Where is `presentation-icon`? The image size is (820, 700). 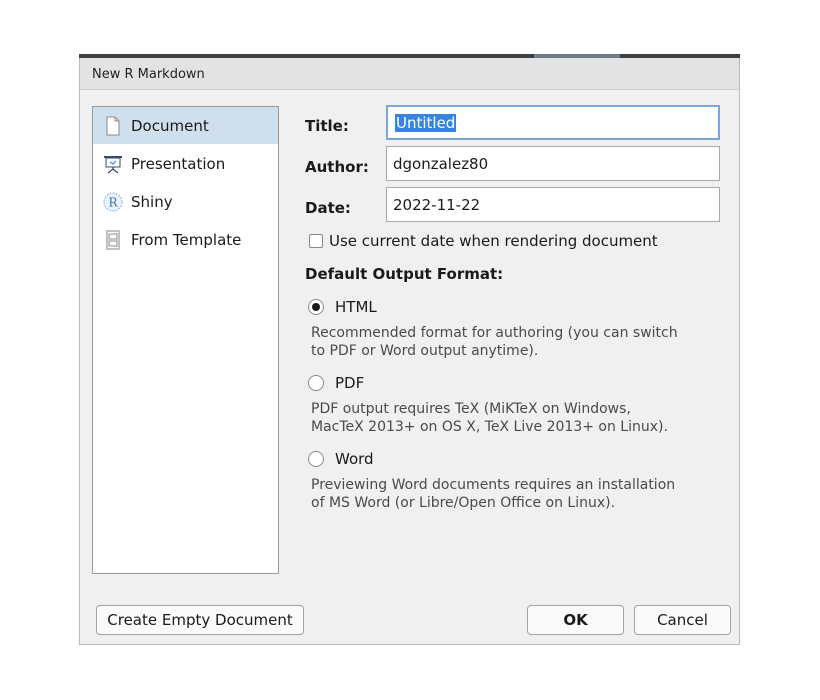 presentation-icon is located at coordinates (113, 165).